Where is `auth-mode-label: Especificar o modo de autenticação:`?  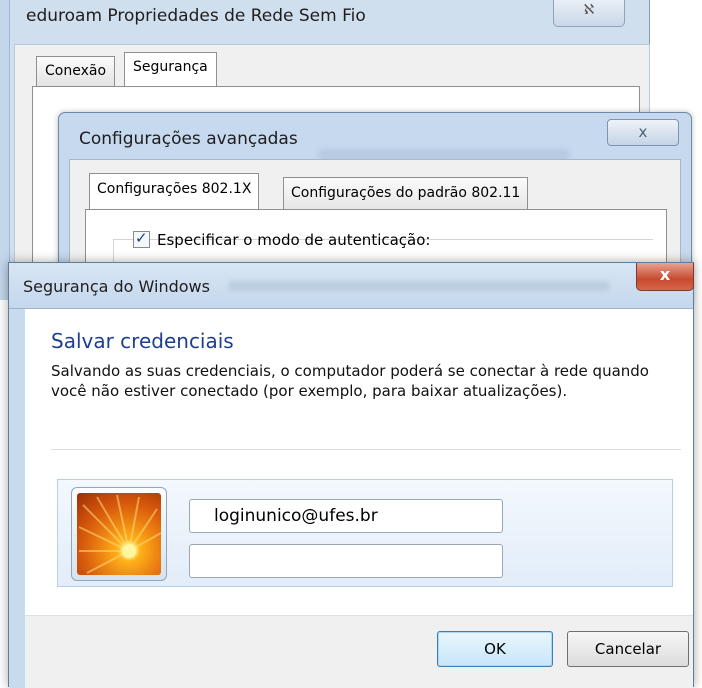
auth-mode-label: Especificar o modo de autenticação: is located at coordinates (294, 240).